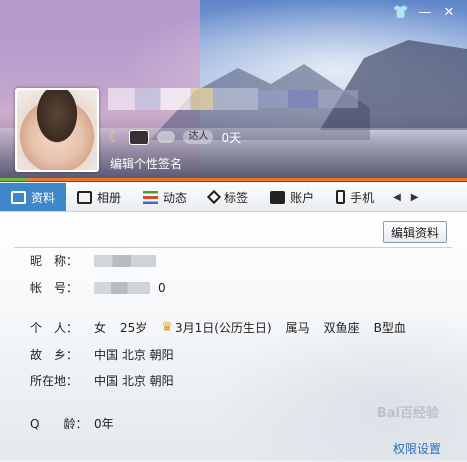  Describe the element at coordinates (134, 355) in the screenshot. I see `hometown-value: 中国 北京 朝阳` at that location.